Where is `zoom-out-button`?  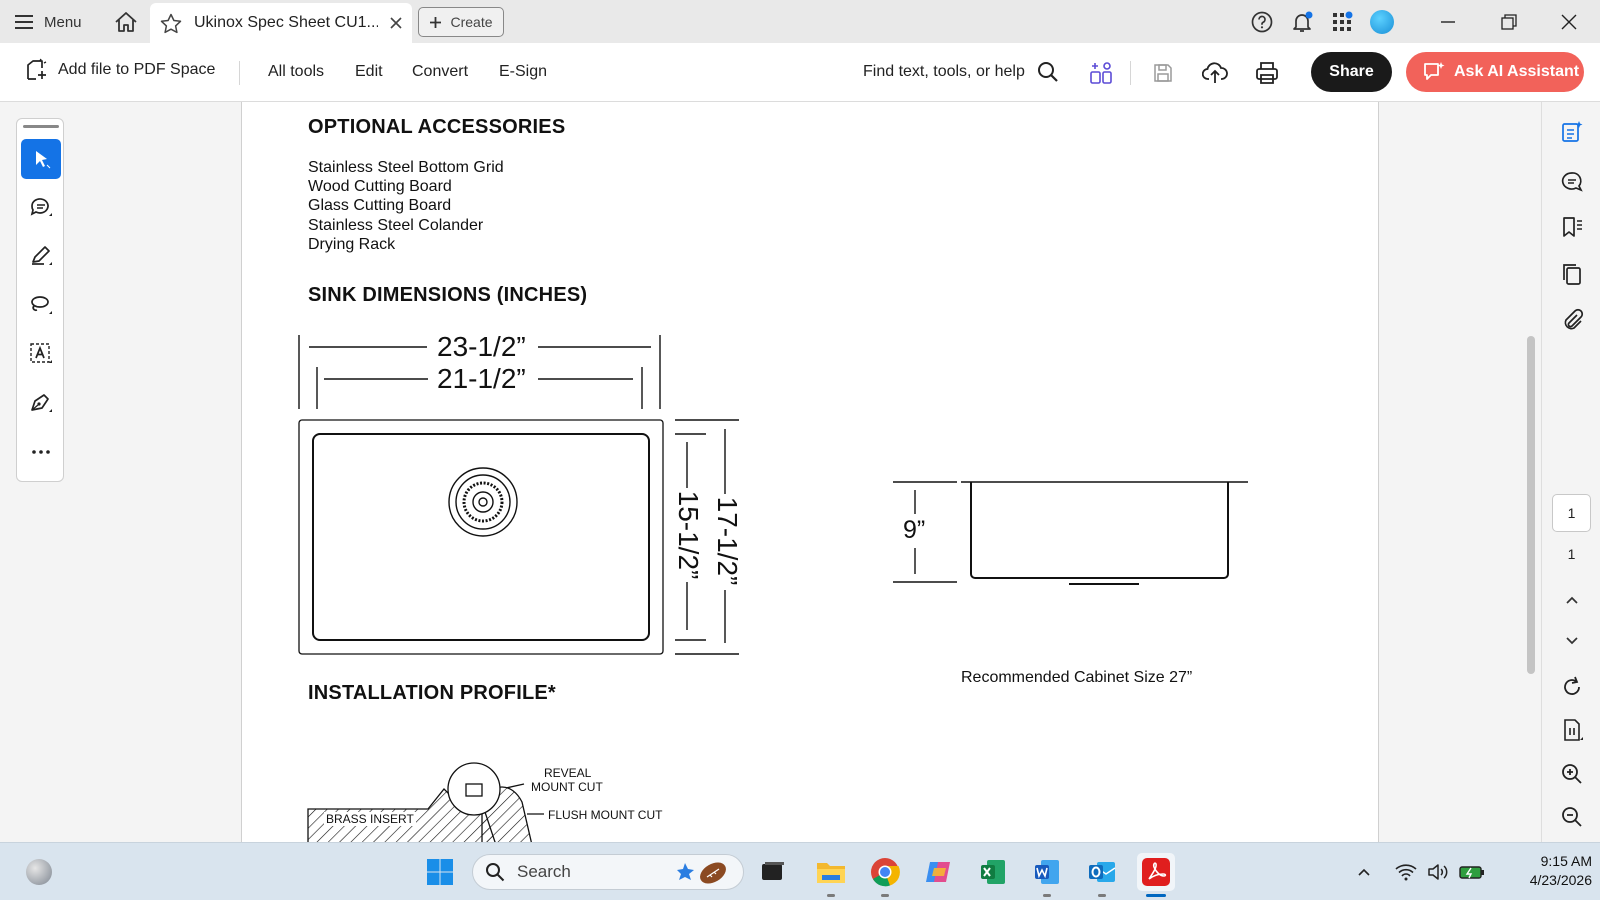
zoom-out-button is located at coordinates (1572, 817).